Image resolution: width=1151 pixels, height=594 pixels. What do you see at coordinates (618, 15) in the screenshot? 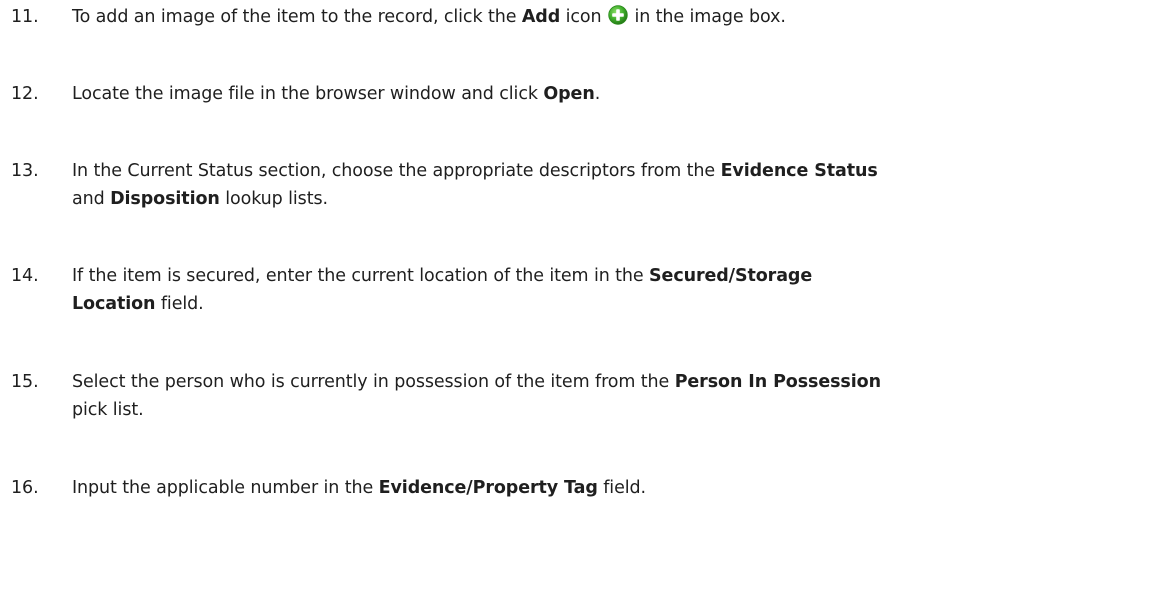
I see `add-icon` at bounding box center [618, 15].